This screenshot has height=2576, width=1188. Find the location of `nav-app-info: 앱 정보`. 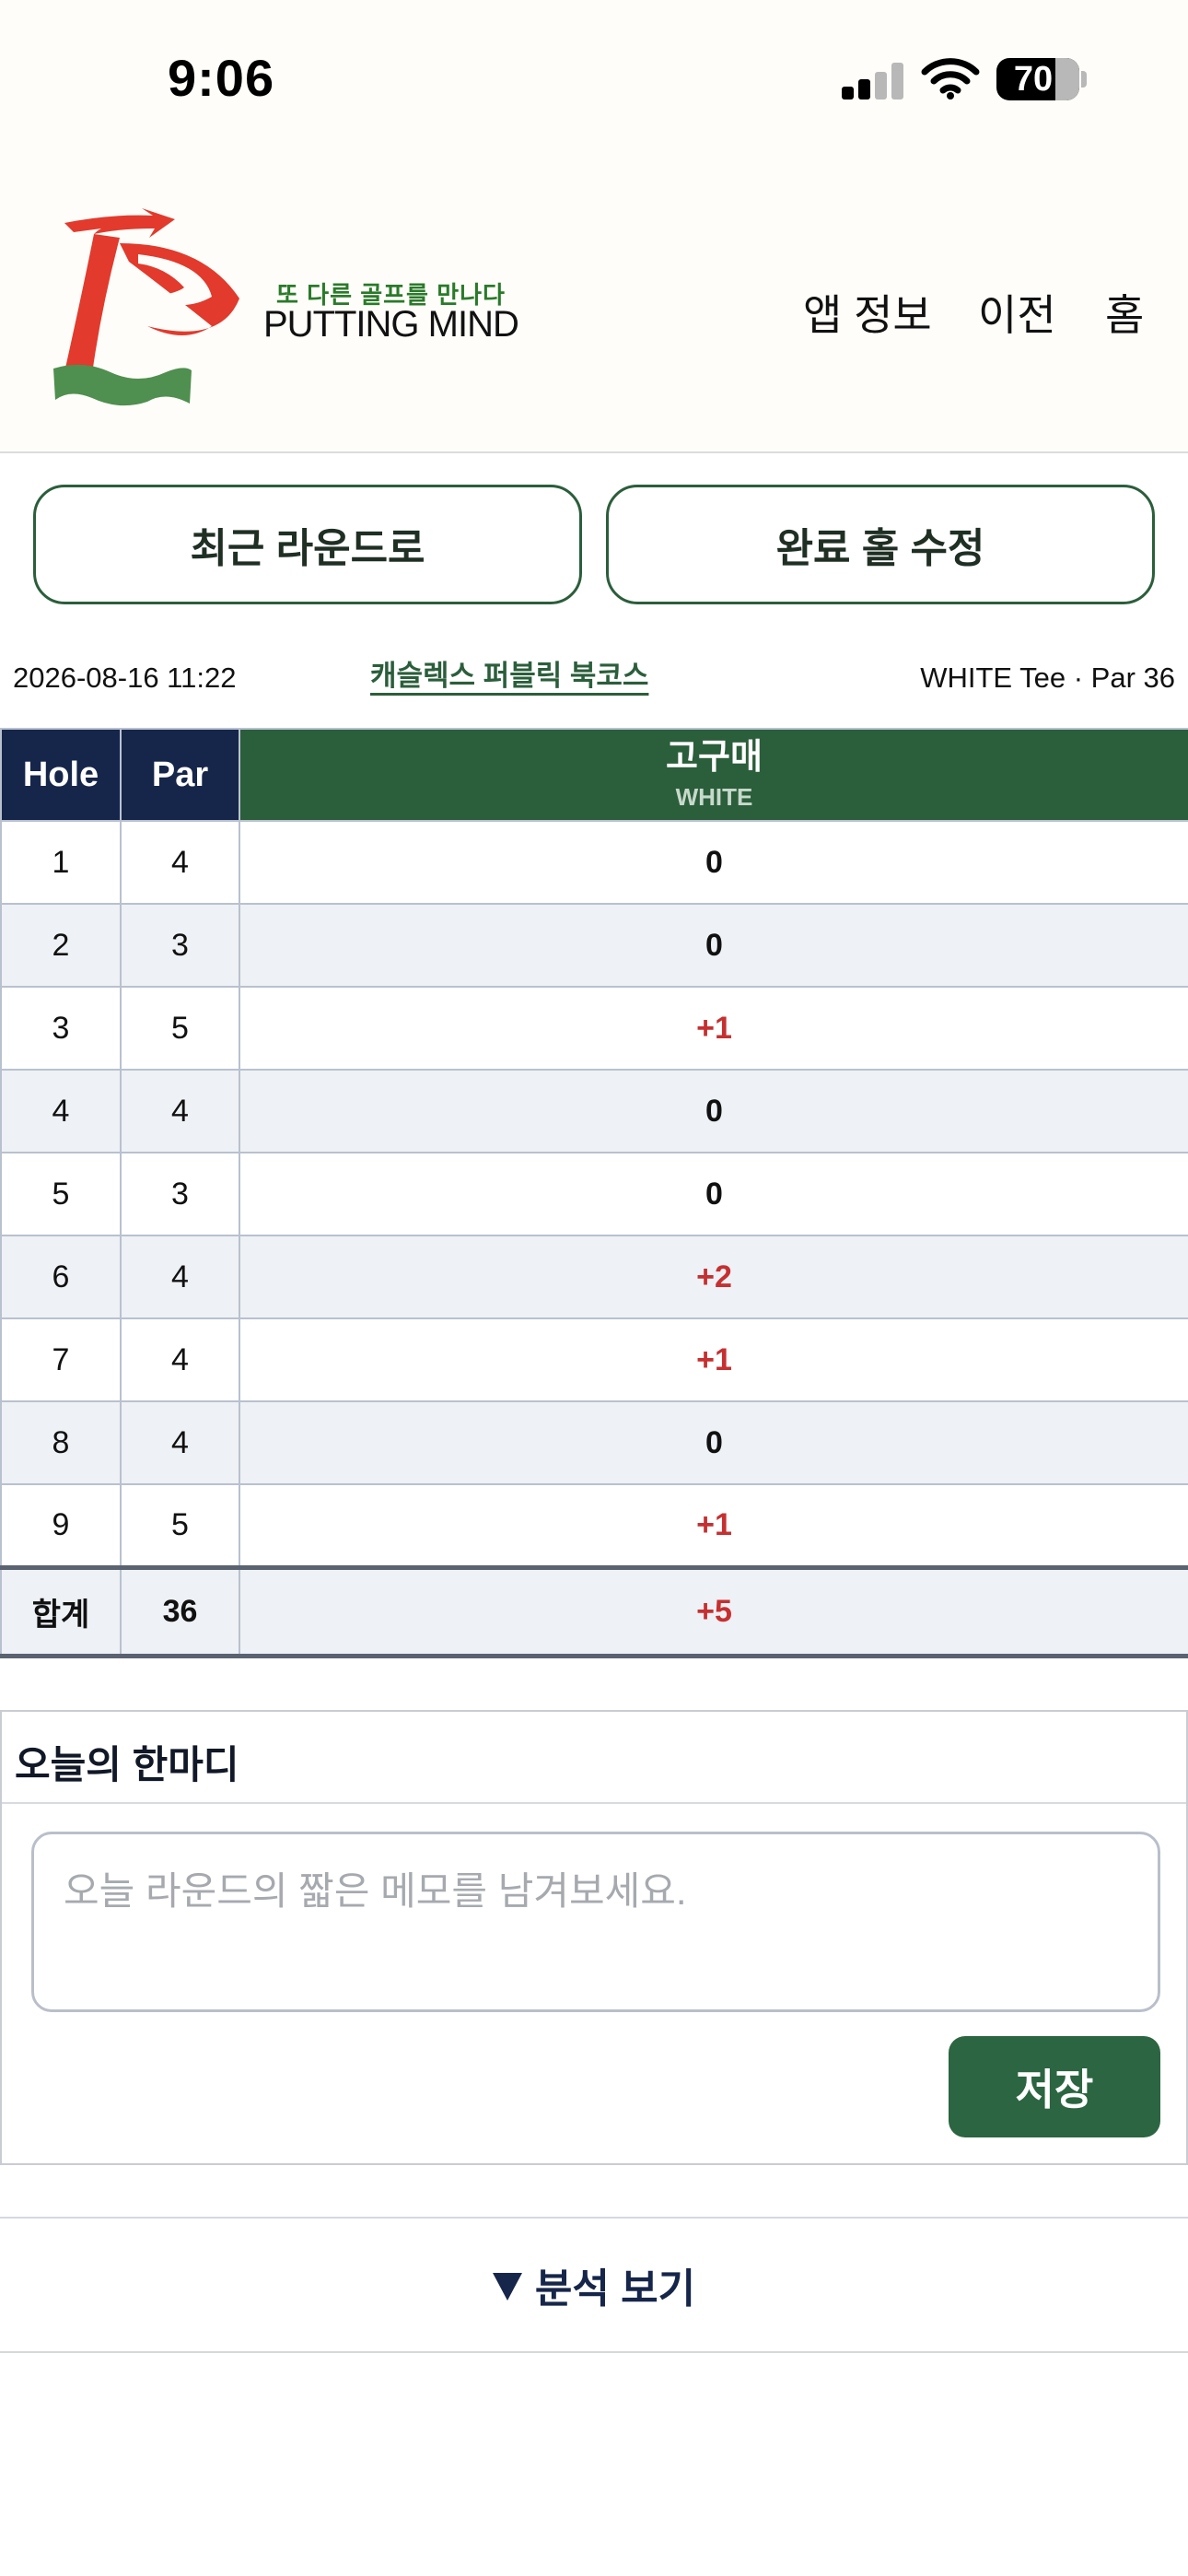

nav-app-info: 앱 정보 is located at coordinates (867, 312).